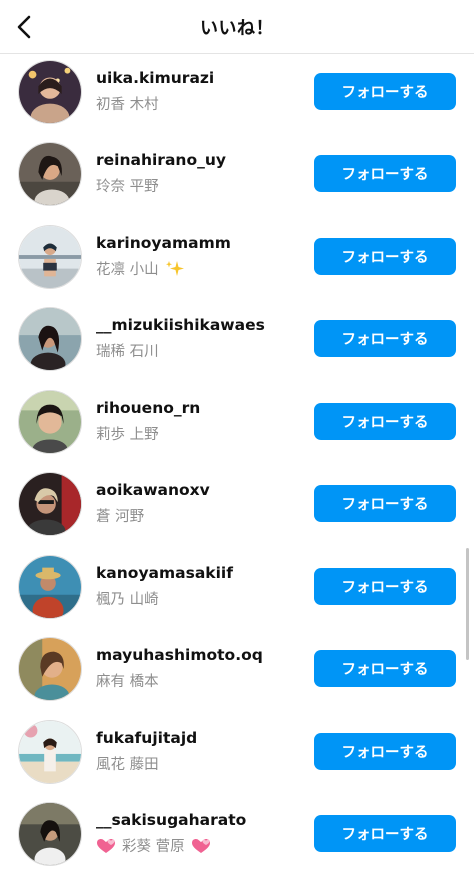 Image resolution: width=474 pixels, height=878 pixels. I want to click on full-name: 玲奈 平野, so click(127, 187).